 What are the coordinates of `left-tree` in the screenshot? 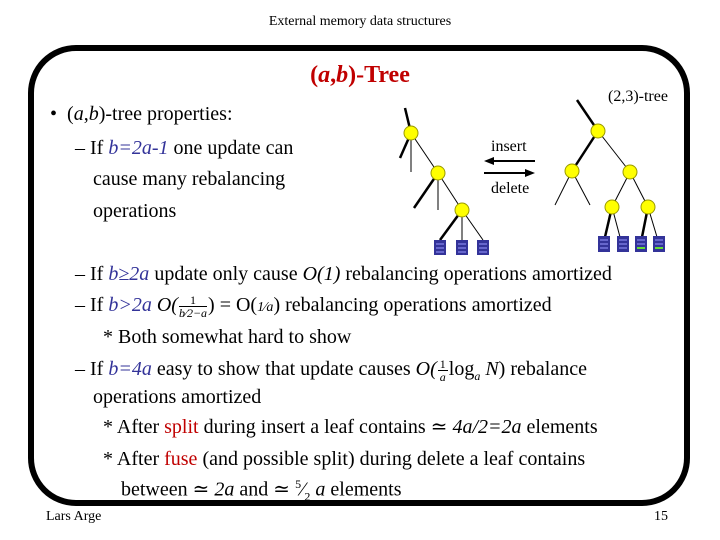 It's located at (441, 174).